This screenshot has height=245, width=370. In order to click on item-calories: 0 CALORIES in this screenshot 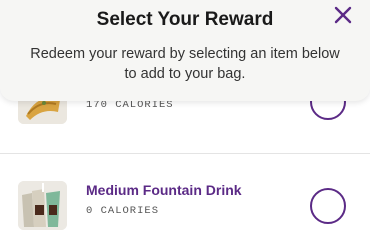, I will do `click(123, 211)`.